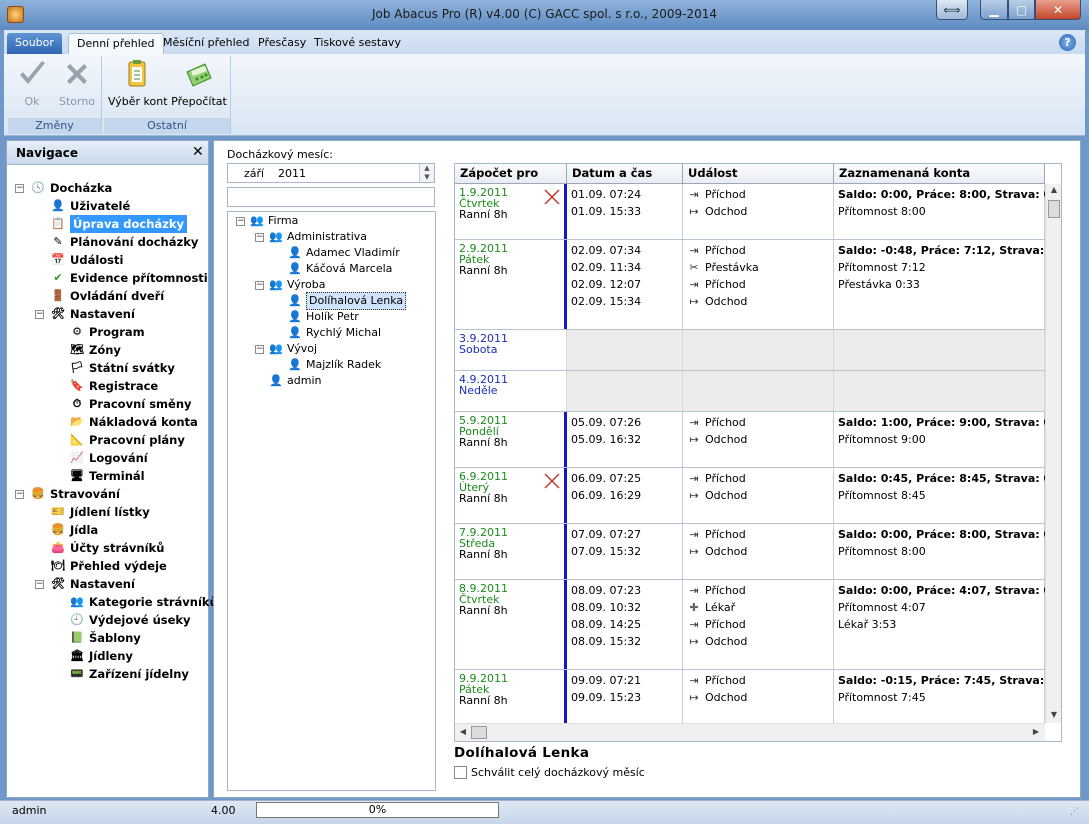 The image size is (1089, 824). What do you see at coordinates (356, 301) in the screenshot?
I see `tree-label: Dolíhalová Lenka` at bounding box center [356, 301].